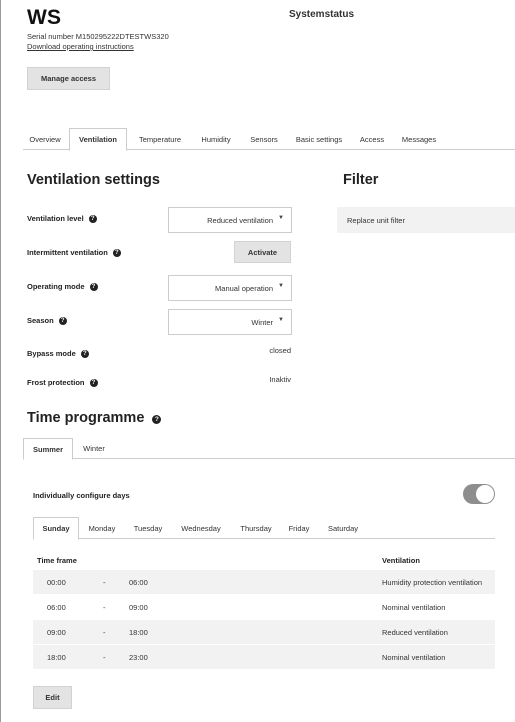 Image resolution: width=515 pixels, height=722 pixels. I want to click on row-end: 09:00, so click(138, 607).